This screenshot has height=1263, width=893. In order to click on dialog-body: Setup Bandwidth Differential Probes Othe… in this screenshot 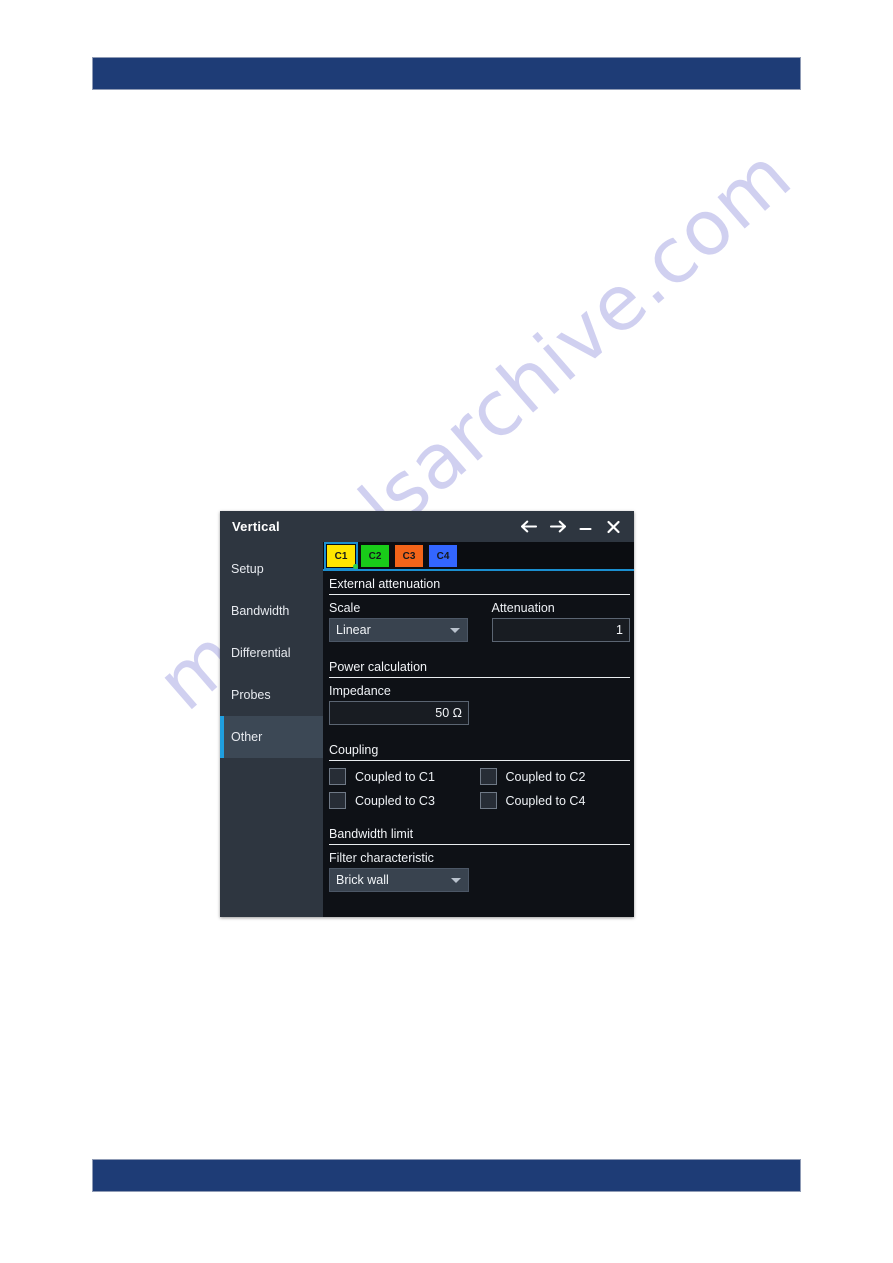, I will do `click(427, 729)`.